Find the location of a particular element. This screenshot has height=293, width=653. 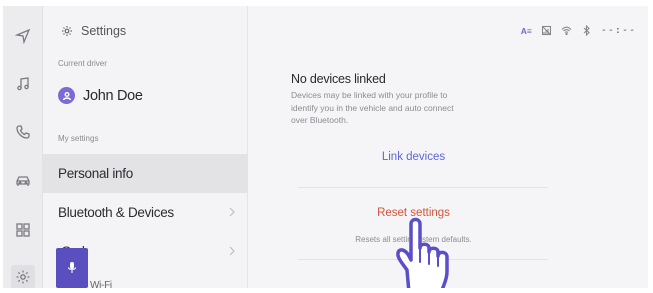

driver-name: John Doe is located at coordinates (113, 95).